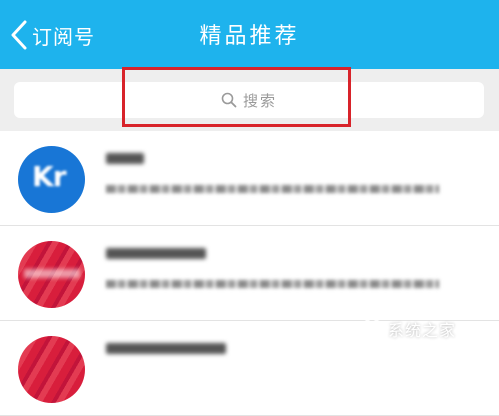 The height and width of the screenshot is (416, 499). I want to click on avatar: Kr, so click(51, 179).